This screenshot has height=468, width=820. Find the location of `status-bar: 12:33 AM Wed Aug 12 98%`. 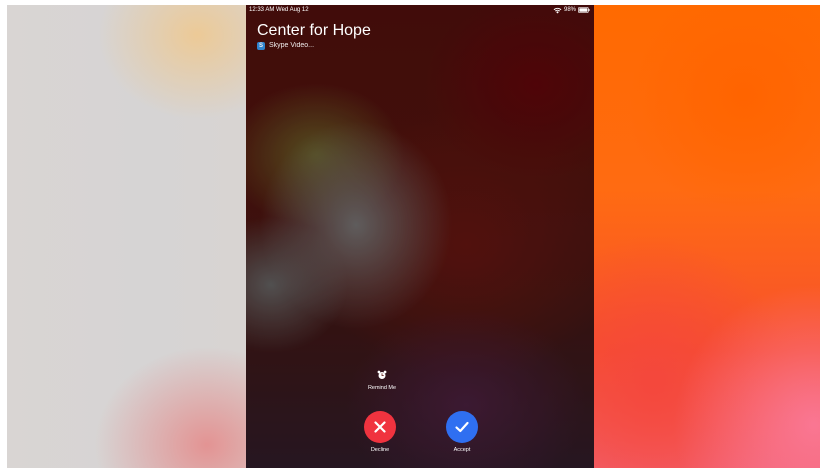

status-bar: 12:33 AM Wed Aug 12 98% is located at coordinates (420, 10).